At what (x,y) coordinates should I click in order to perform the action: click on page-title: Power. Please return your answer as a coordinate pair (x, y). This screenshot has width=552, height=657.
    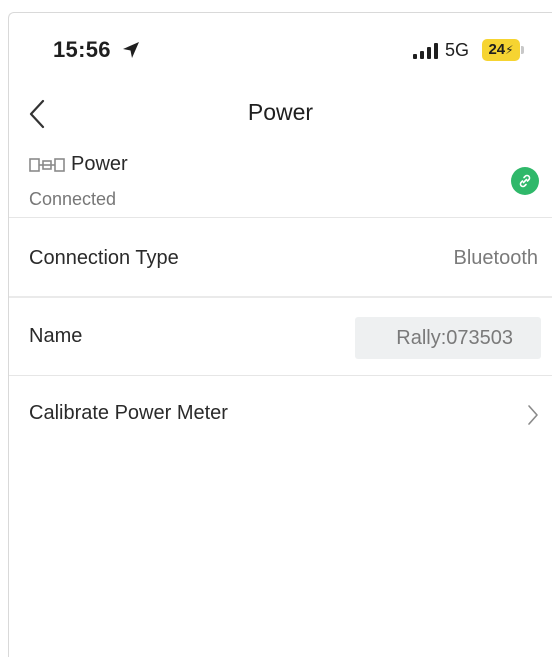
    Looking at the image, I should click on (280, 112).